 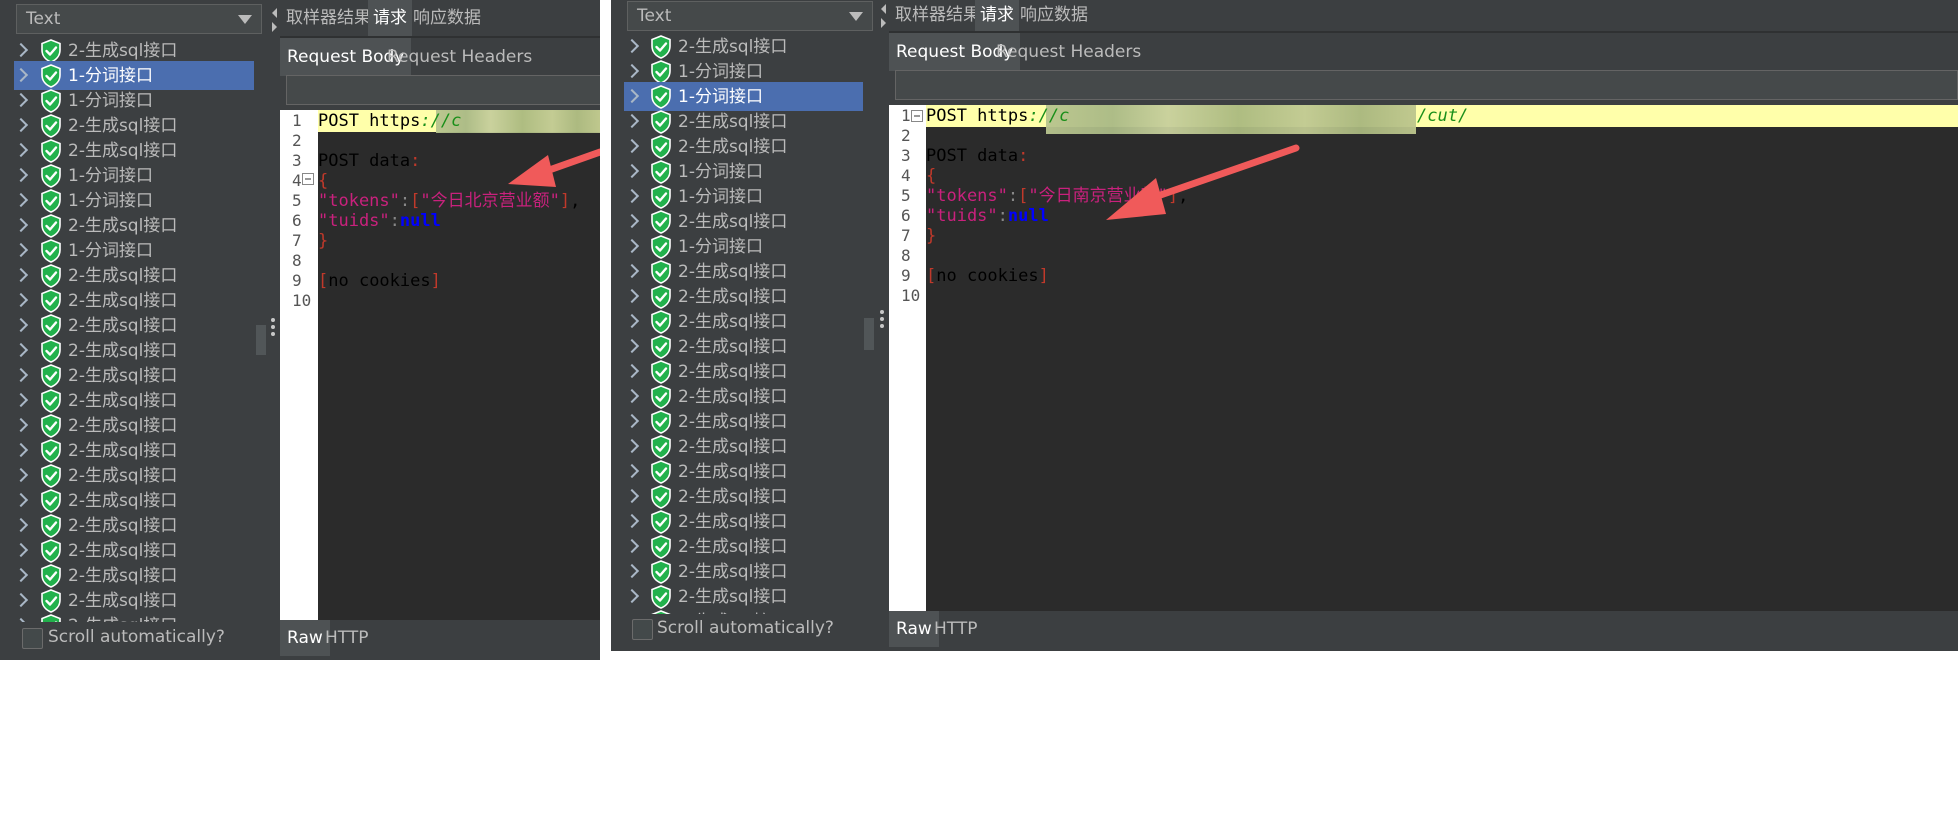 What do you see at coordinates (1426, 85) in the screenshot?
I see `right-search-input` at bounding box center [1426, 85].